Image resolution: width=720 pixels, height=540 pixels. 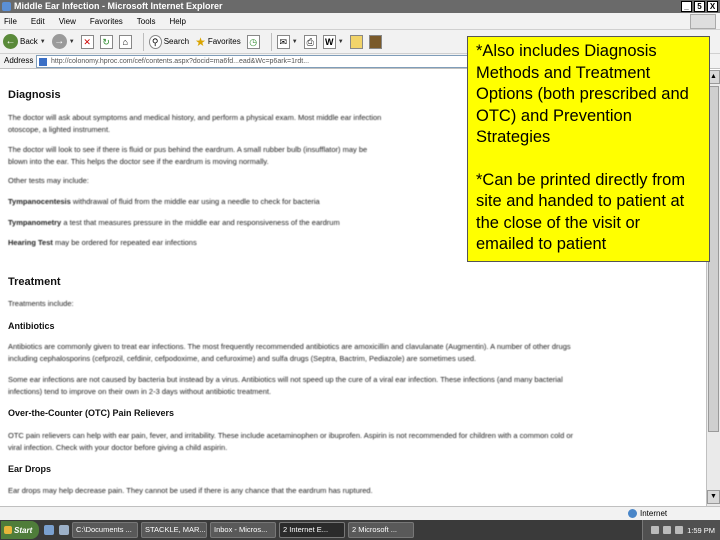 I want to click on back-arrow-icon: ←, so click(x=10, y=41).